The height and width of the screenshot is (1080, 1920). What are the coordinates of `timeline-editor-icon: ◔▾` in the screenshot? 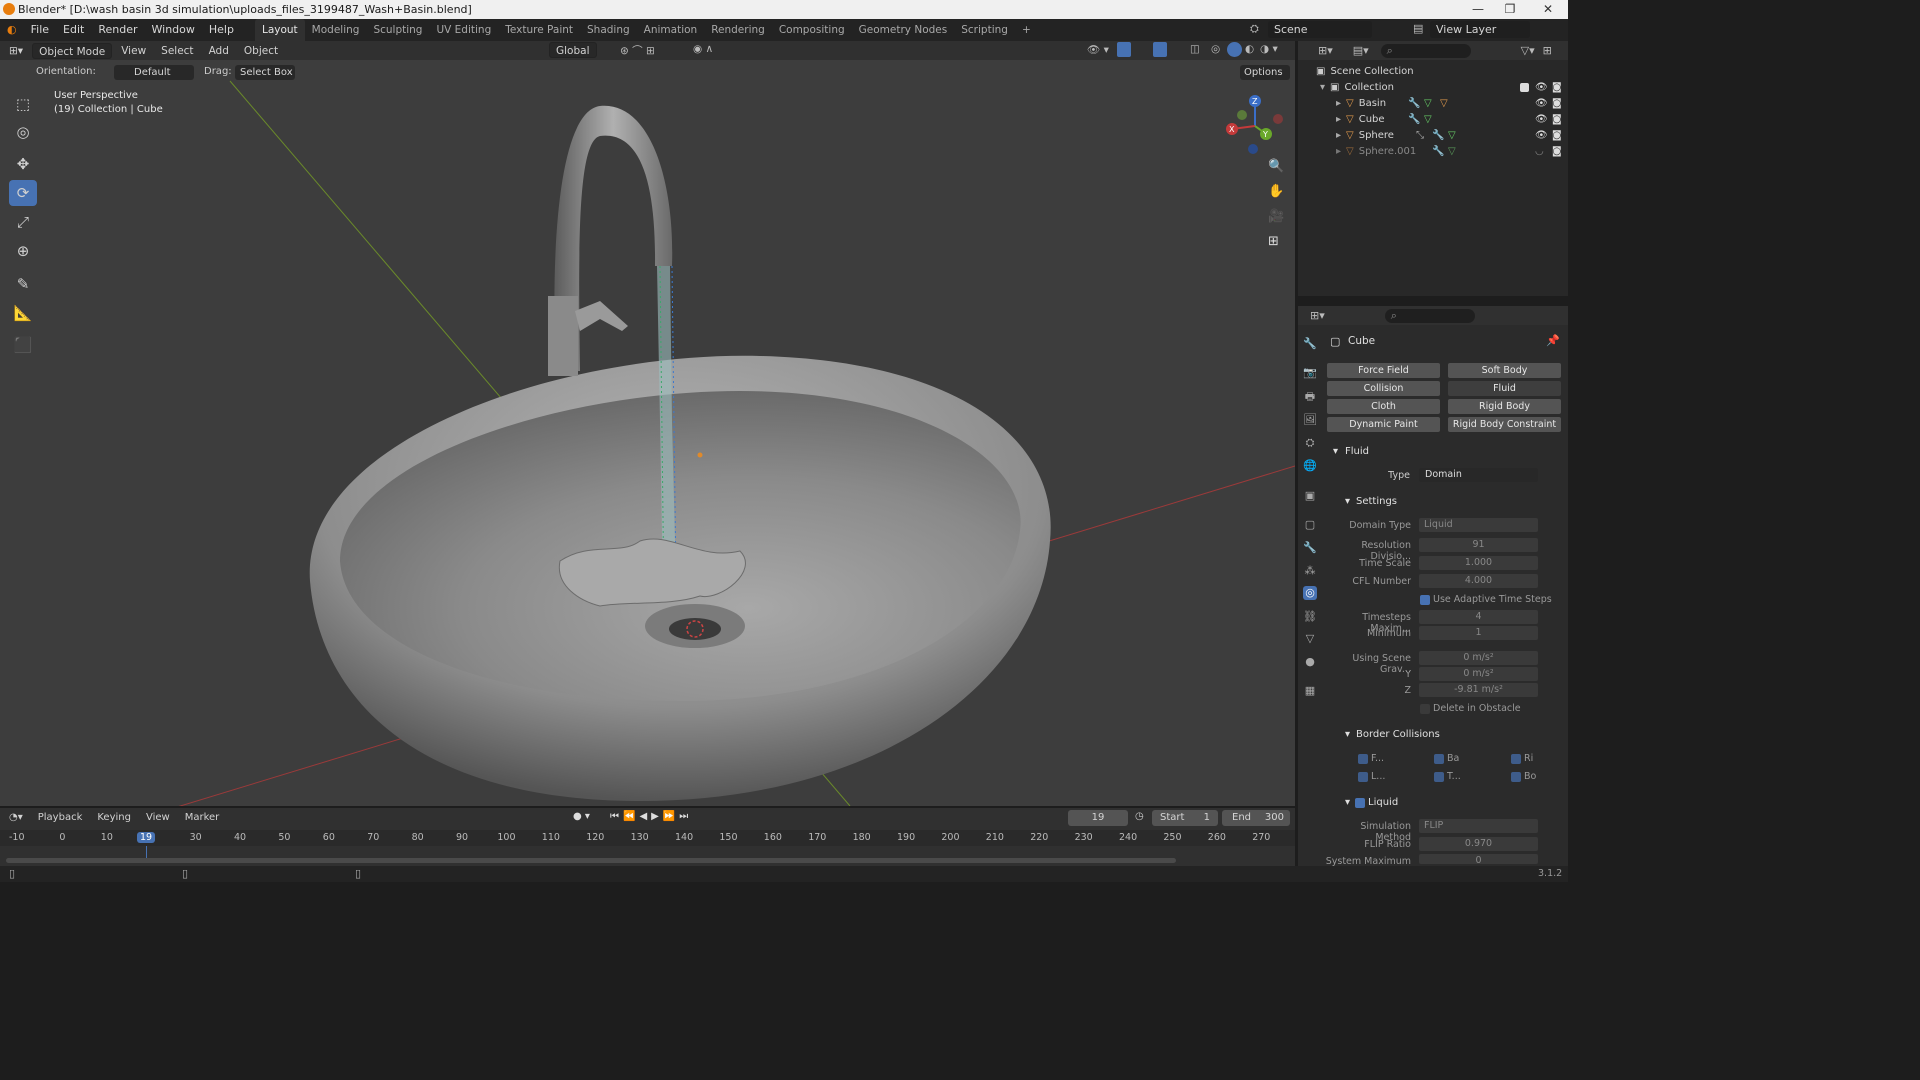 It's located at (16, 818).